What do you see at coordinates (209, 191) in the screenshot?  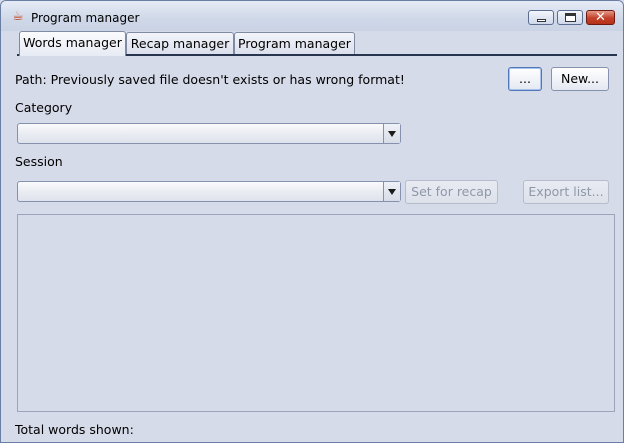 I see `session-dropdown` at bounding box center [209, 191].